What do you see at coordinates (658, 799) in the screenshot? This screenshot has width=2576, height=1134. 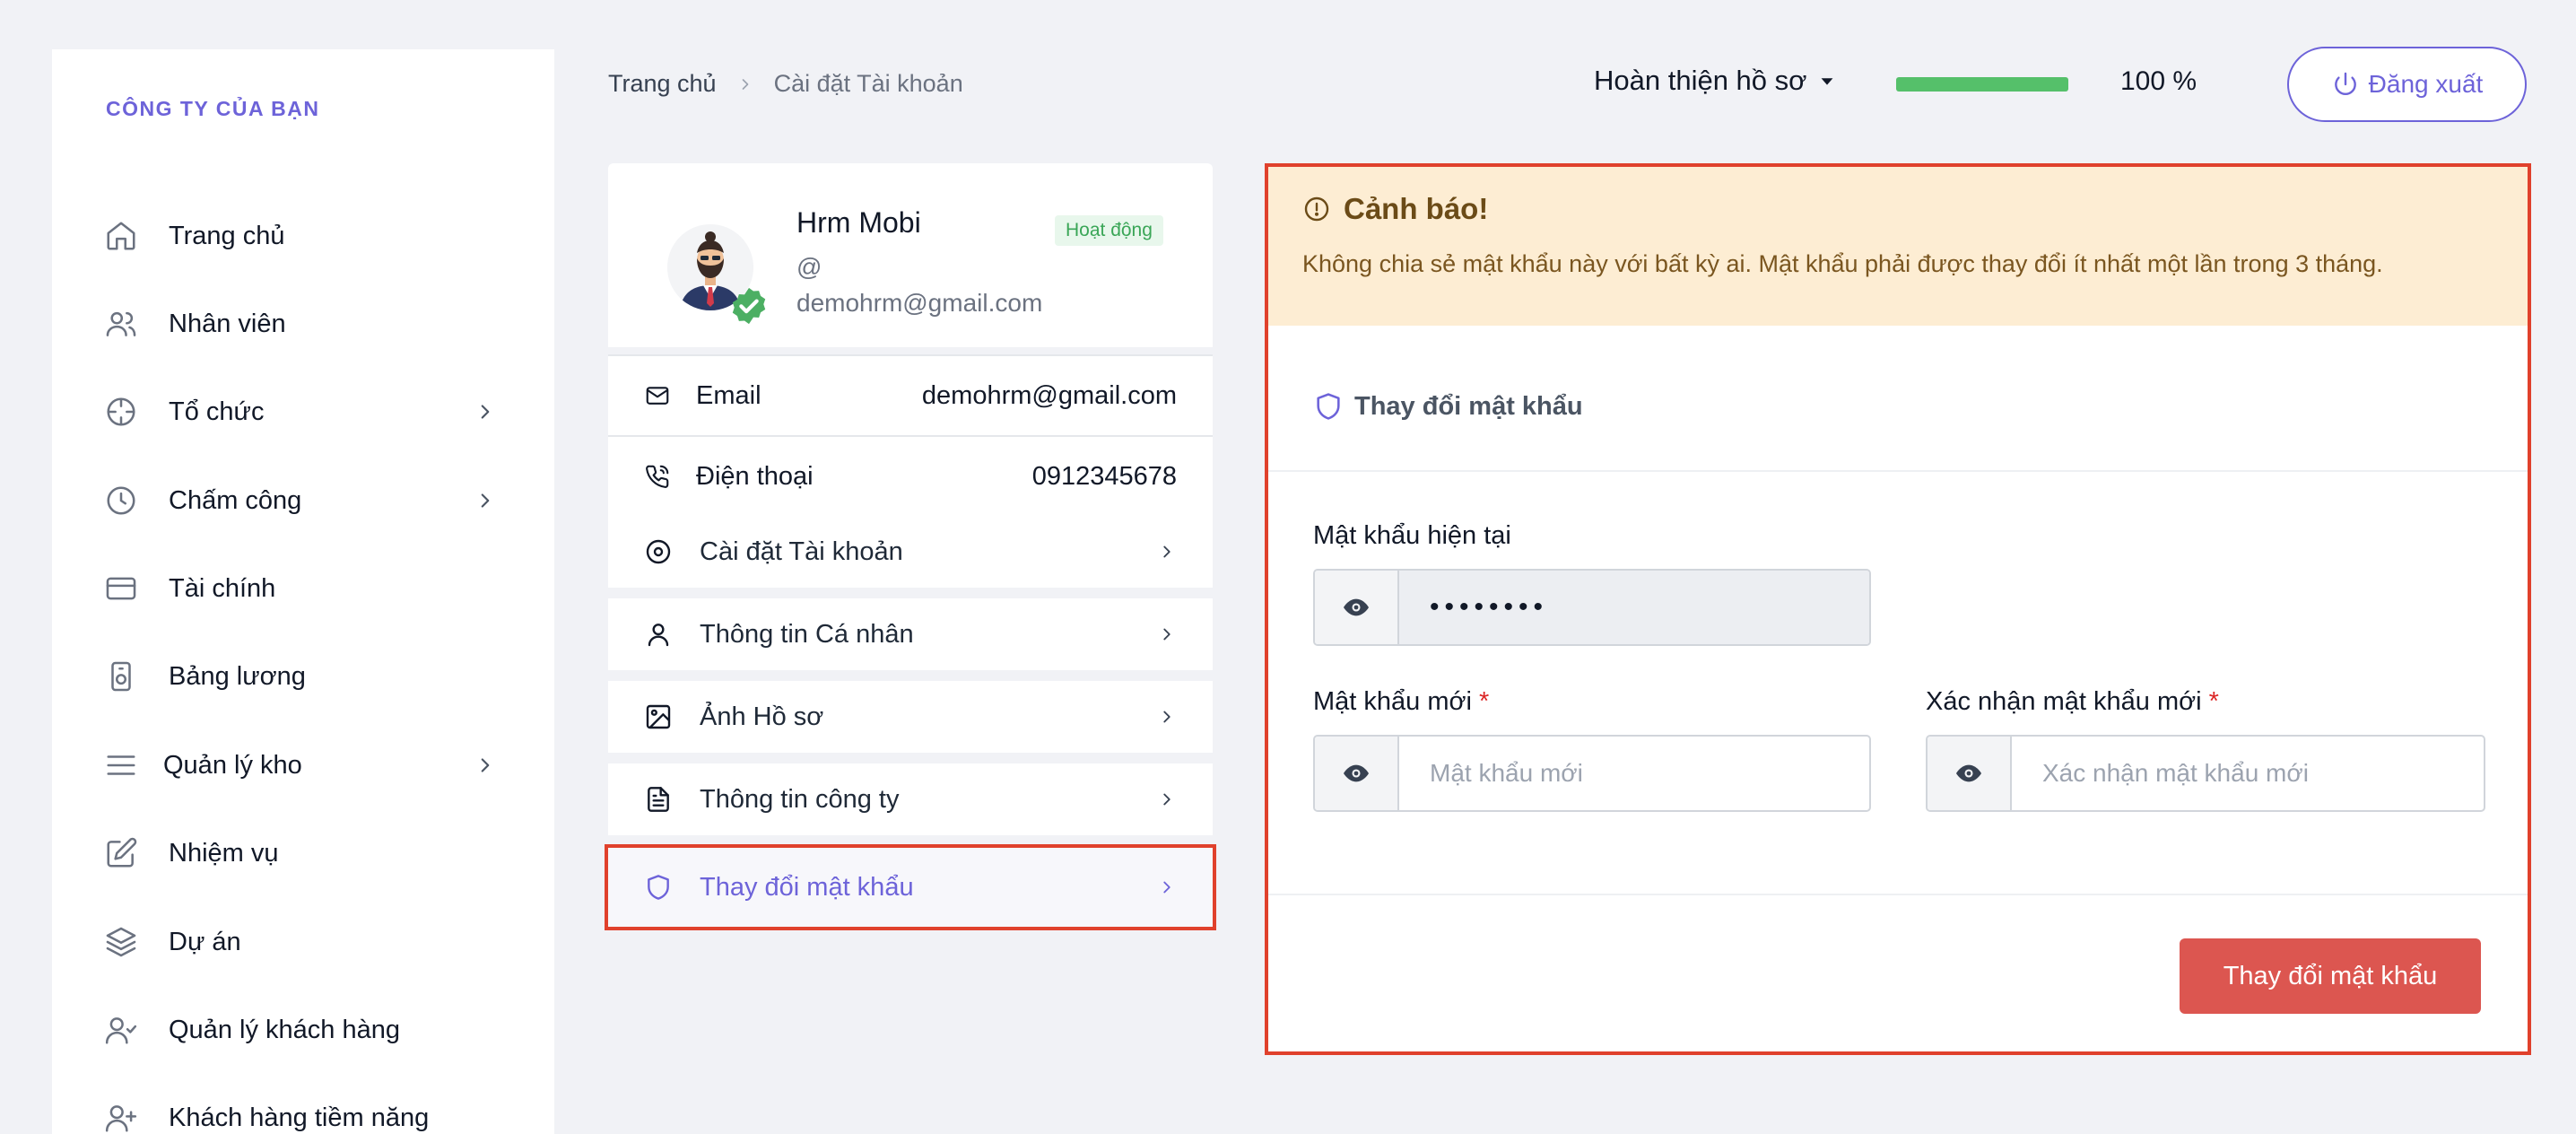 I see `file-text-icon` at bounding box center [658, 799].